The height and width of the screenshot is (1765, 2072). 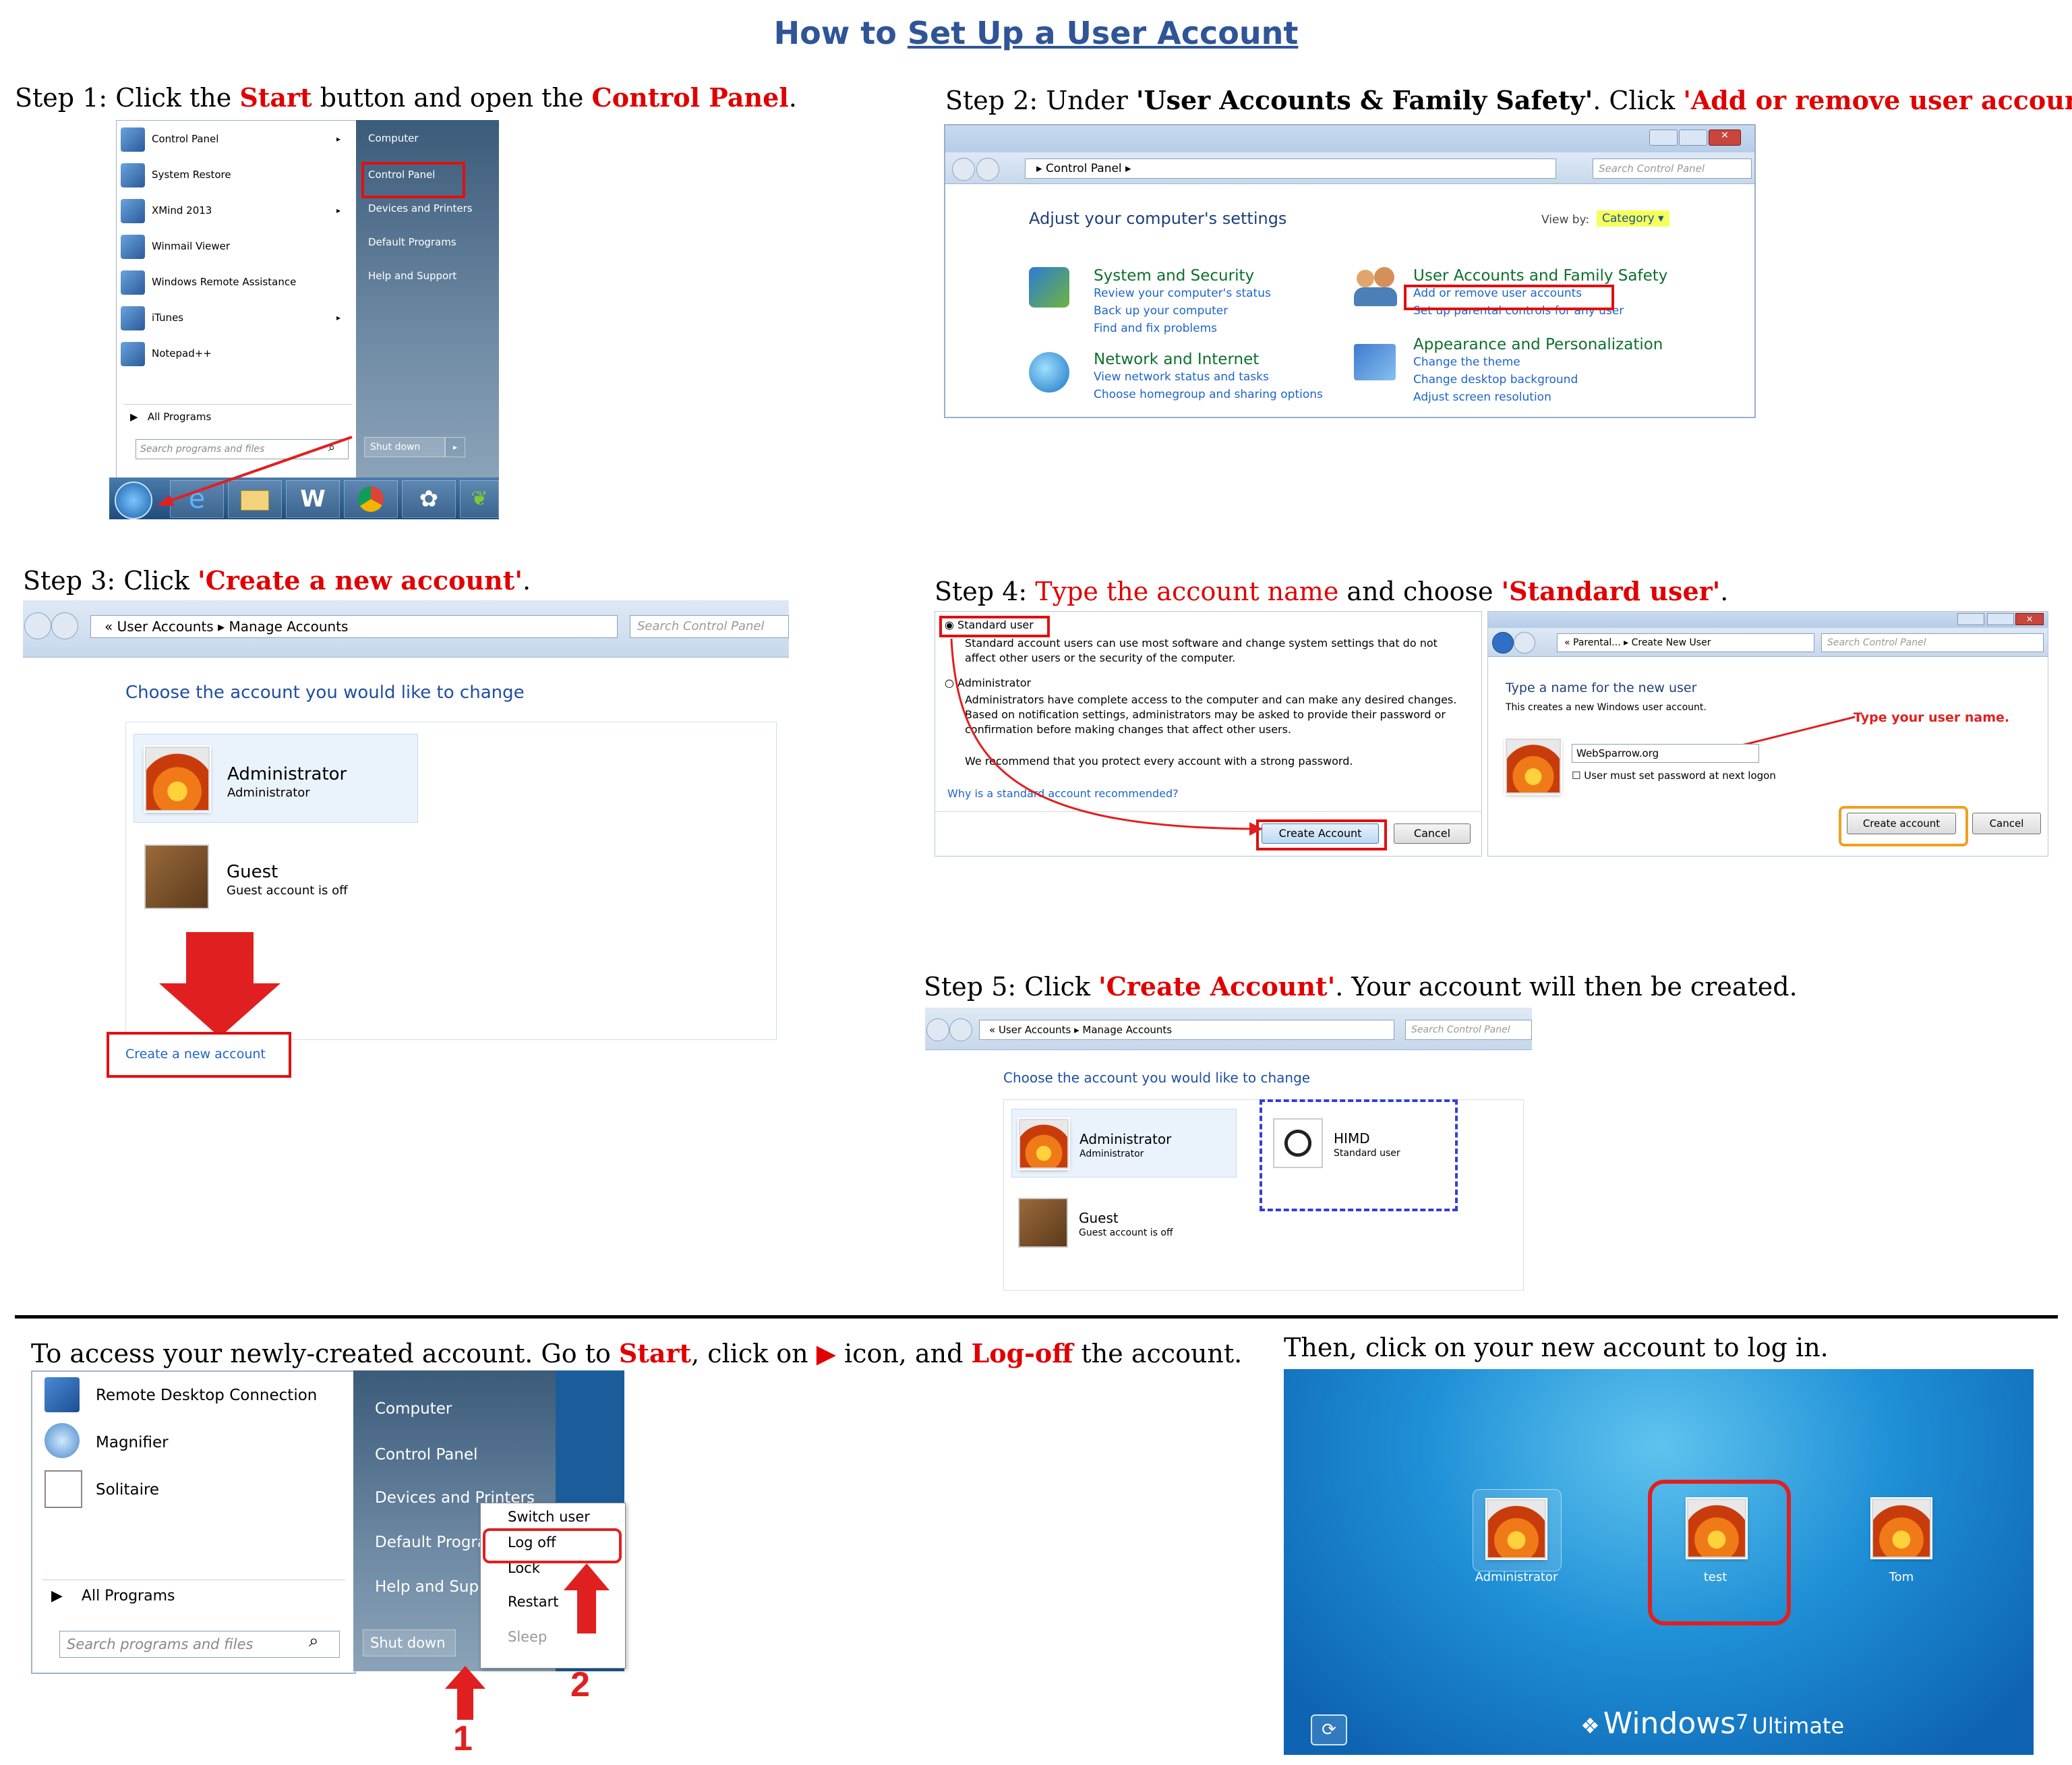 What do you see at coordinates (1208, 394) in the screenshot?
I see `link: Choose homegroup and sharing options` at bounding box center [1208, 394].